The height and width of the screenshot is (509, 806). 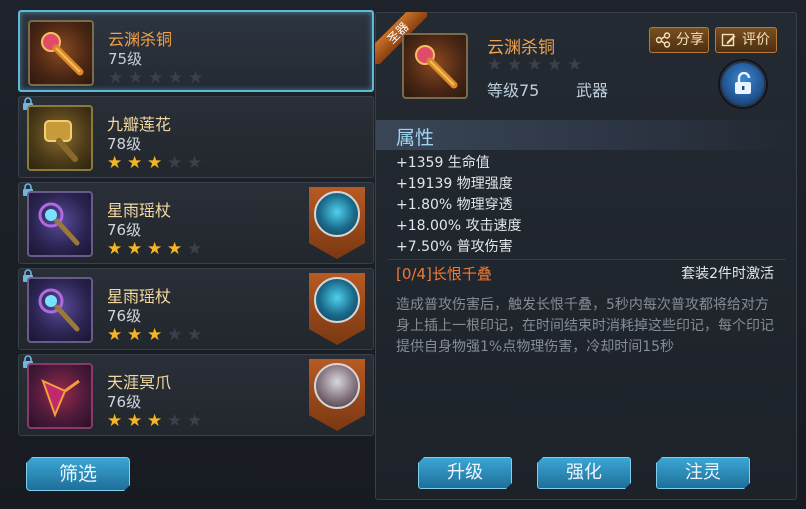 What do you see at coordinates (454, 205) in the screenshot?
I see `attribute-line: +1.80% 物理穿透` at bounding box center [454, 205].